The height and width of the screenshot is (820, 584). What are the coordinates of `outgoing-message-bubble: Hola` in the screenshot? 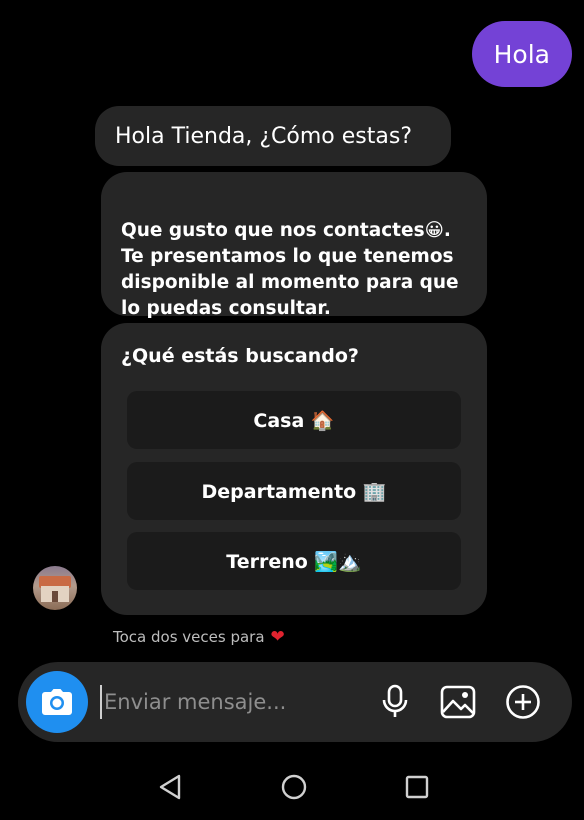 It's located at (521, 54).